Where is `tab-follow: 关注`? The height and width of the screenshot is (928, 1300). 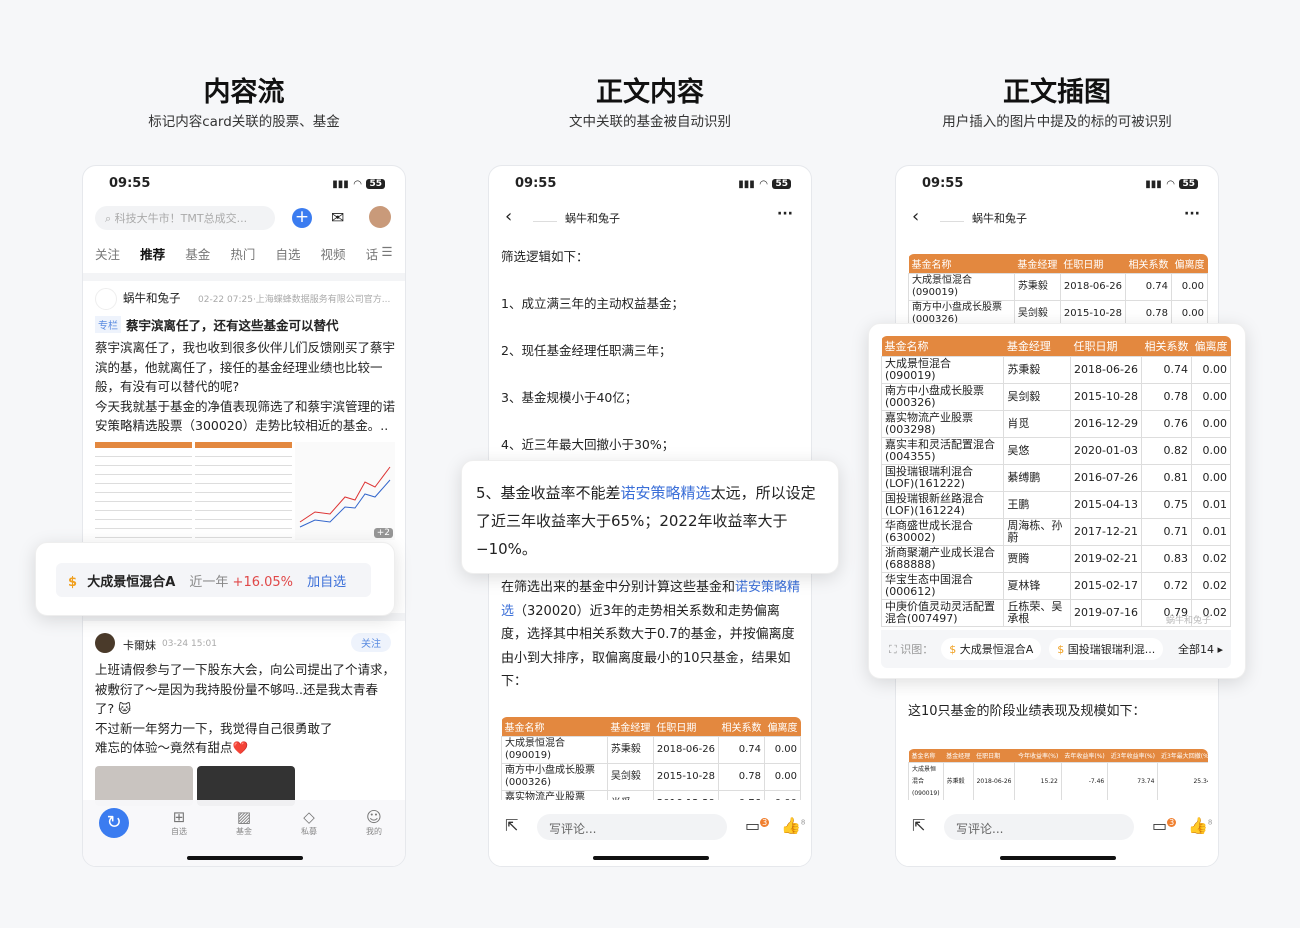
tab-follow: 关注 is located at coordinates (117, 253).